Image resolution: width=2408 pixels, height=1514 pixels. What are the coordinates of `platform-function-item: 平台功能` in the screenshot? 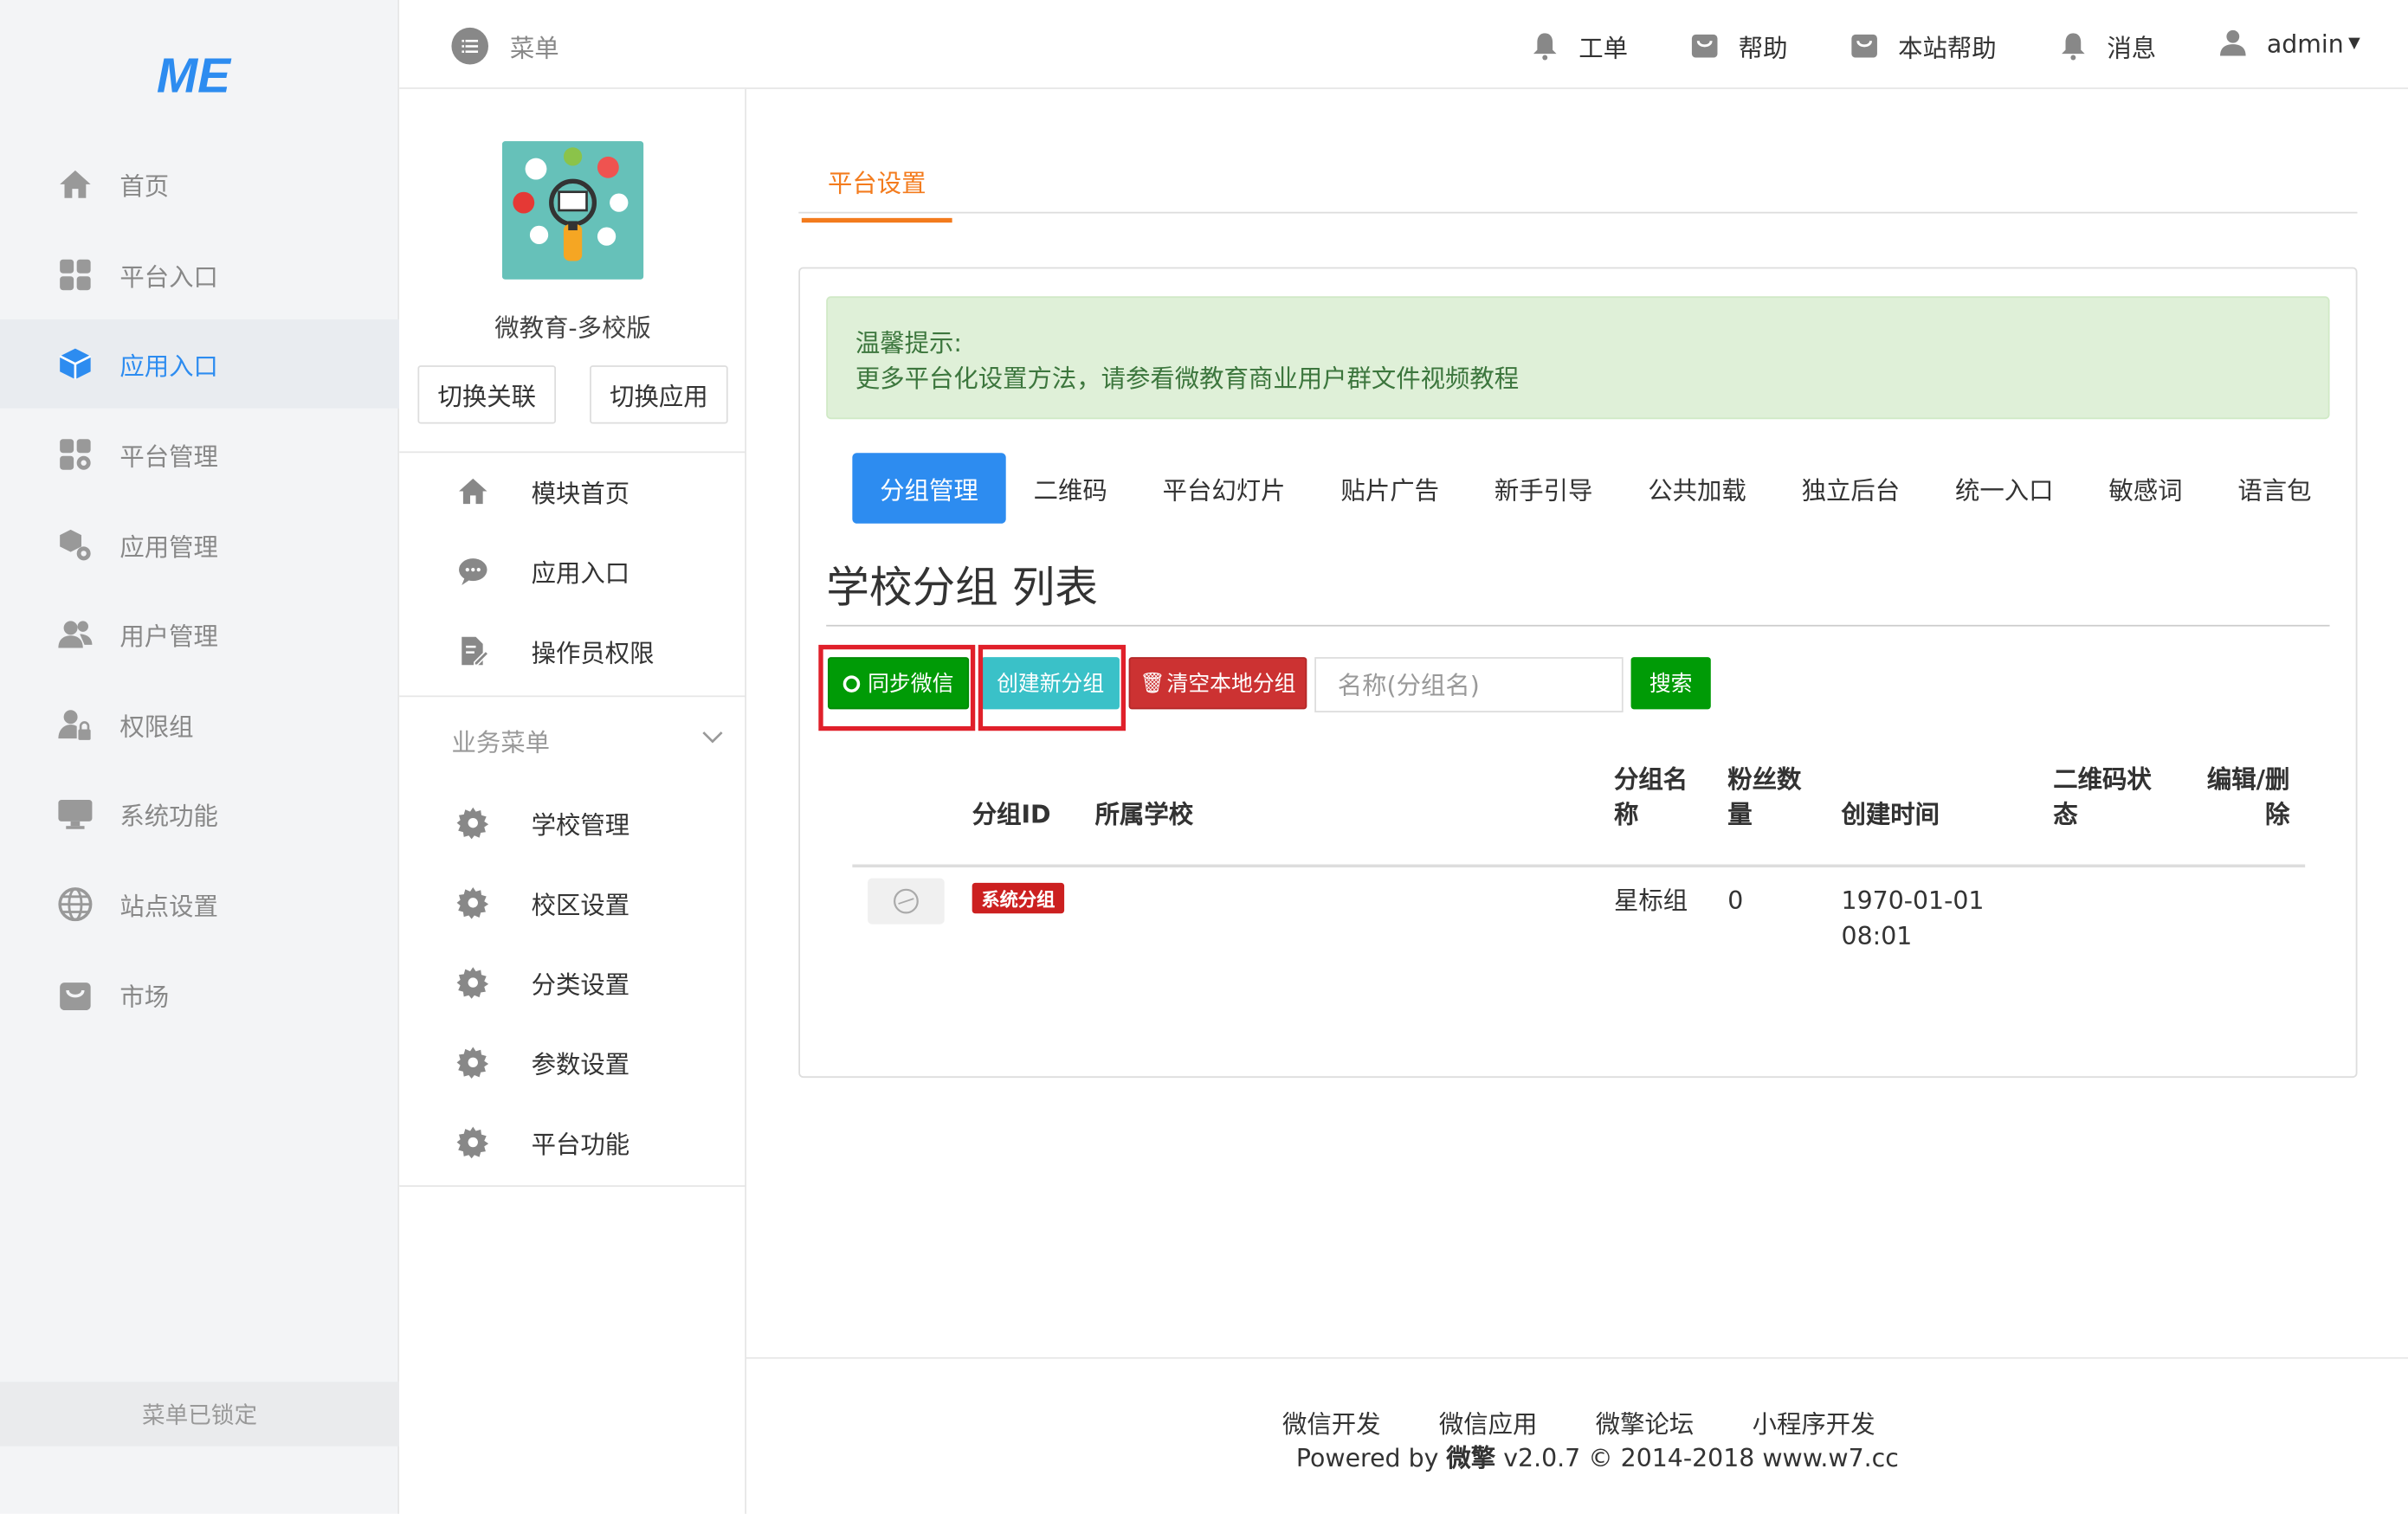 It's located at (573, 1142).